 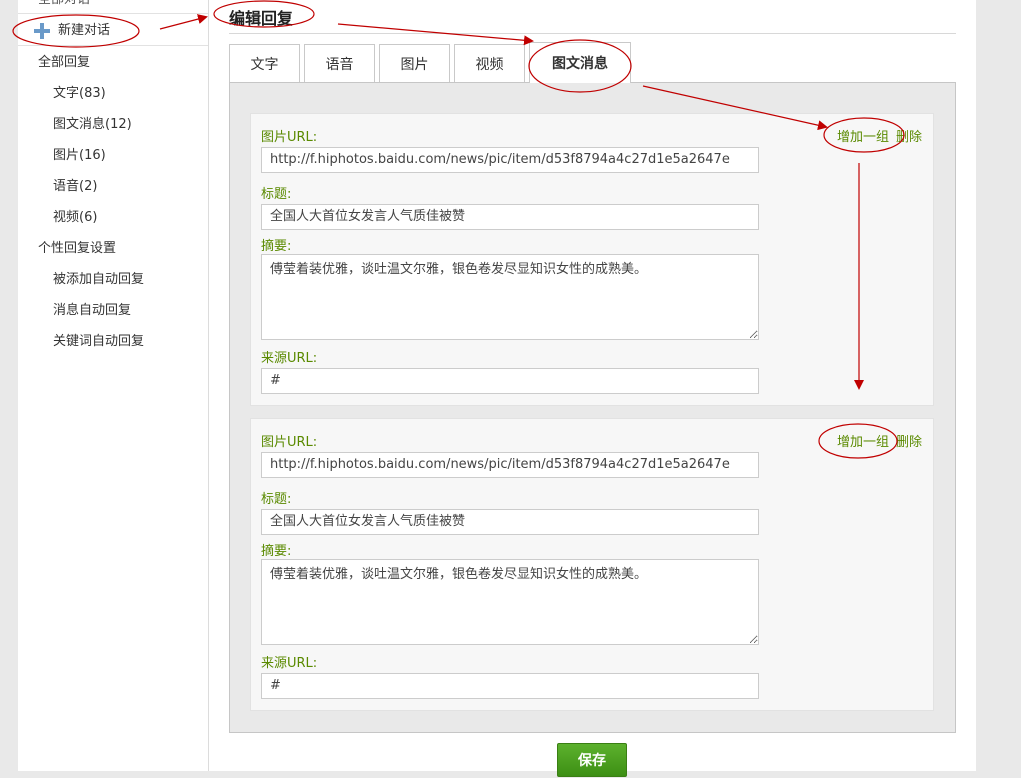 What do you see at coordinates (79, 94) in the screenshot?
I see `sidebar-item-text: 文字(83)` at bounding box center [79, 94].